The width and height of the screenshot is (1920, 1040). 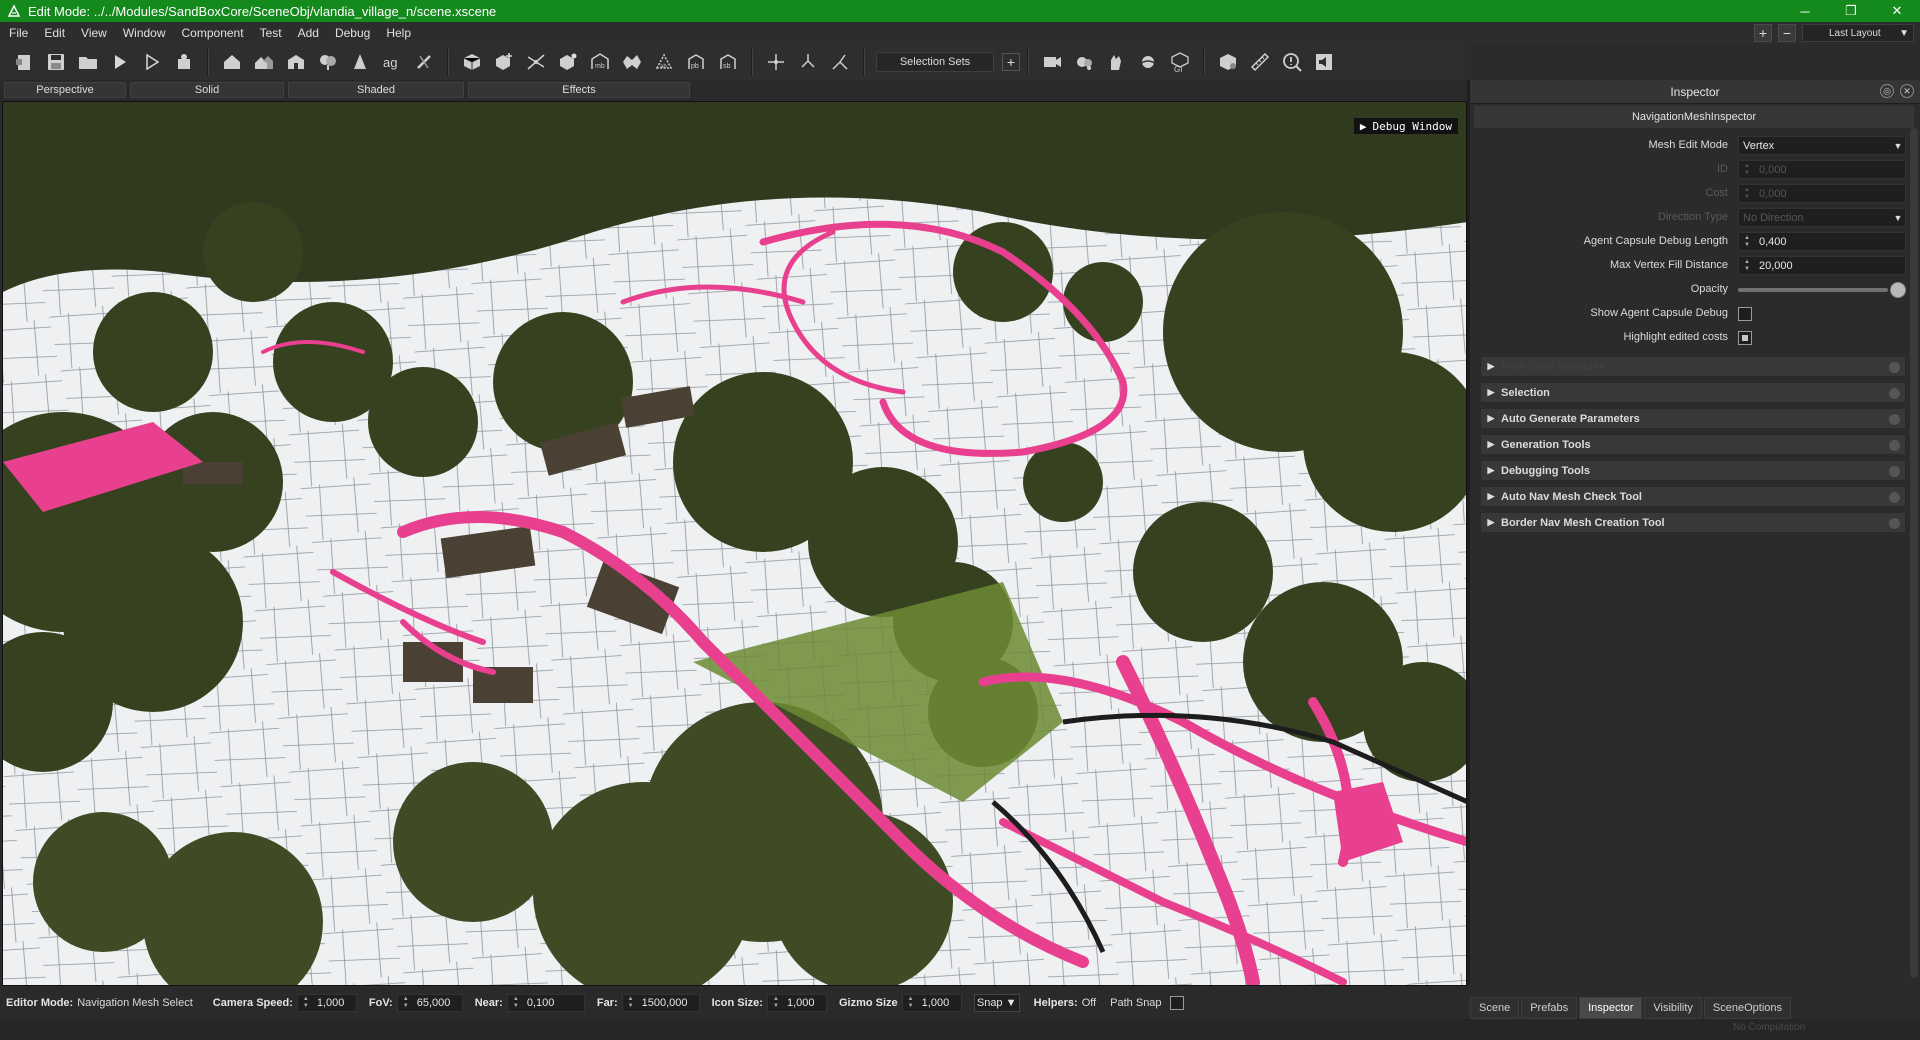 I want to click on chevron-right-icon: ▶, so click(x=1491, y=470).